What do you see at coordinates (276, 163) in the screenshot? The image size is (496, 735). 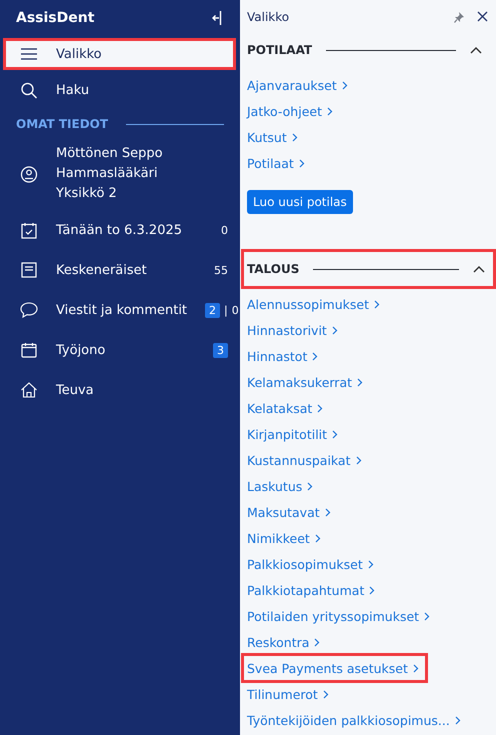 I see `menu-link: Potilaat` at bounding box center [276, 163].